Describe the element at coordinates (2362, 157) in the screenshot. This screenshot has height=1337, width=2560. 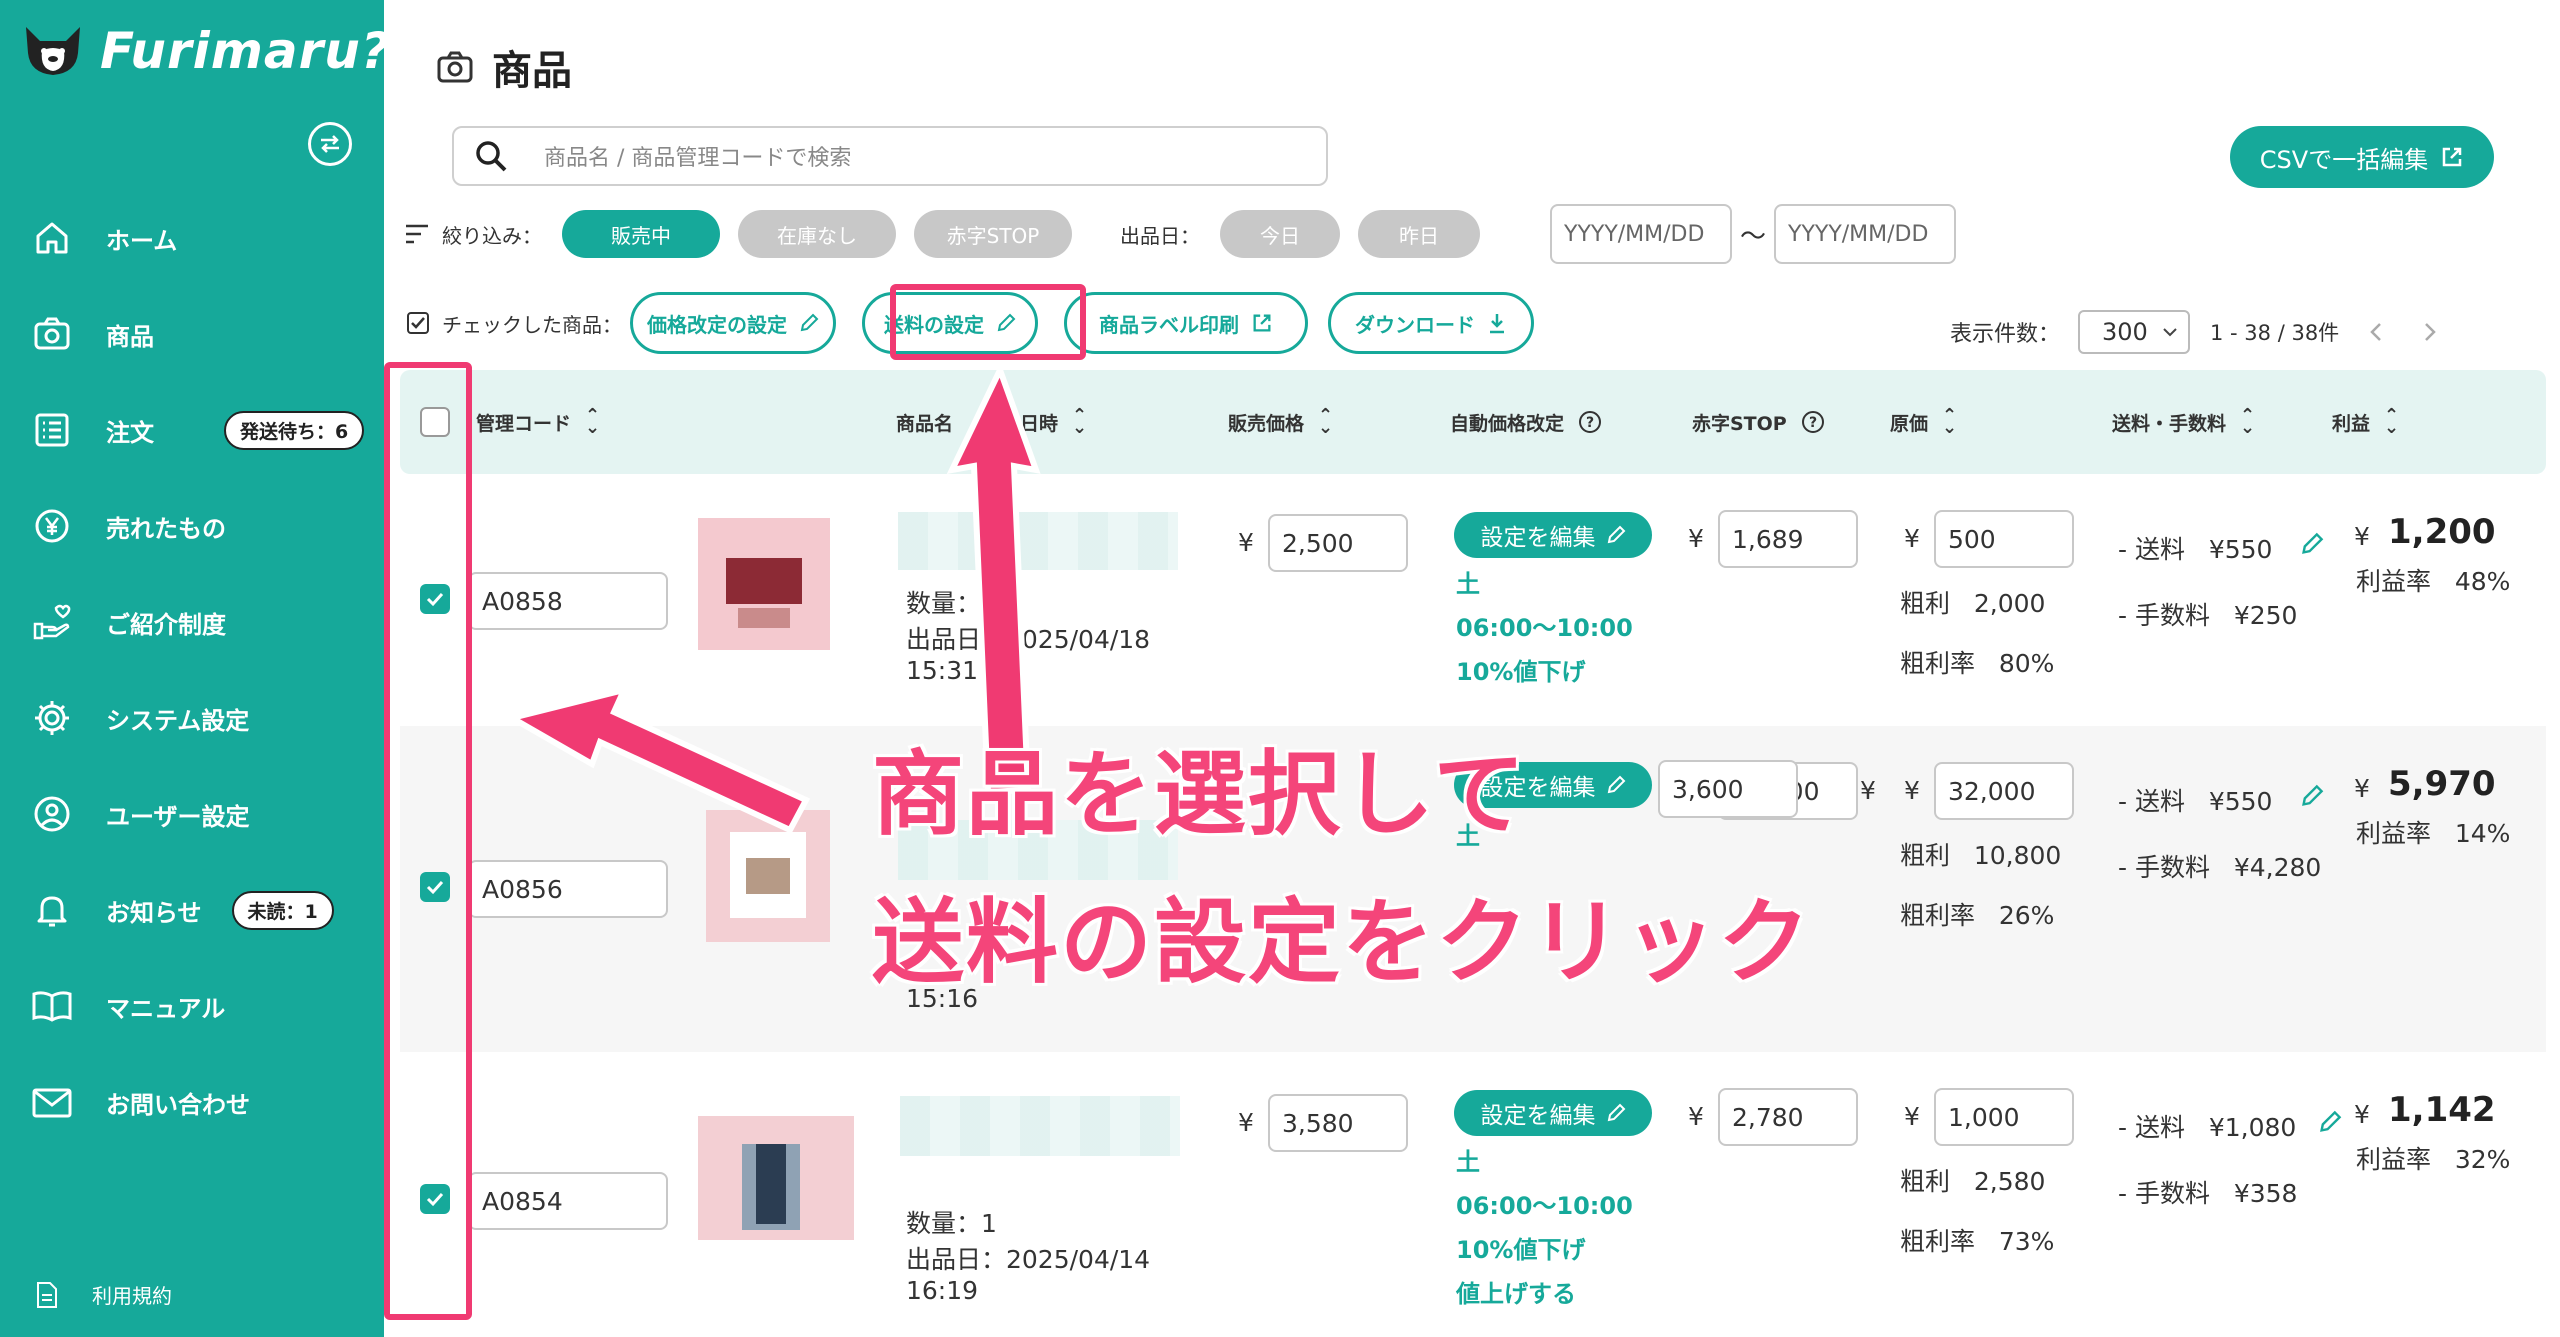
I see `csv-bulk-edit-button: CSVで一括編集` at that location.